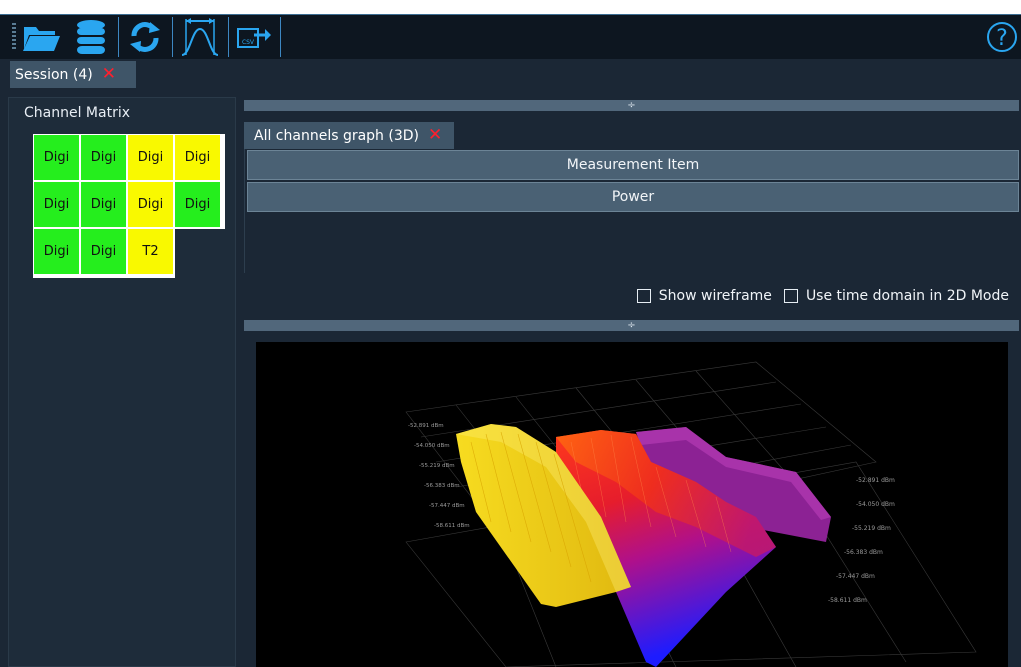 Image resolution: width=1021 pixels, height=667 pixels. I want to click on filter-icon, so click(200, 37).